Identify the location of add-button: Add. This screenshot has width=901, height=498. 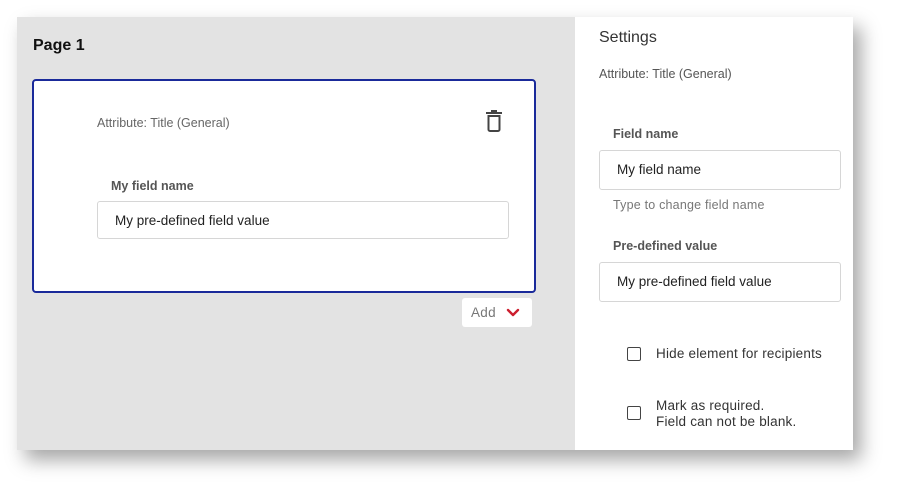
(497, 312).